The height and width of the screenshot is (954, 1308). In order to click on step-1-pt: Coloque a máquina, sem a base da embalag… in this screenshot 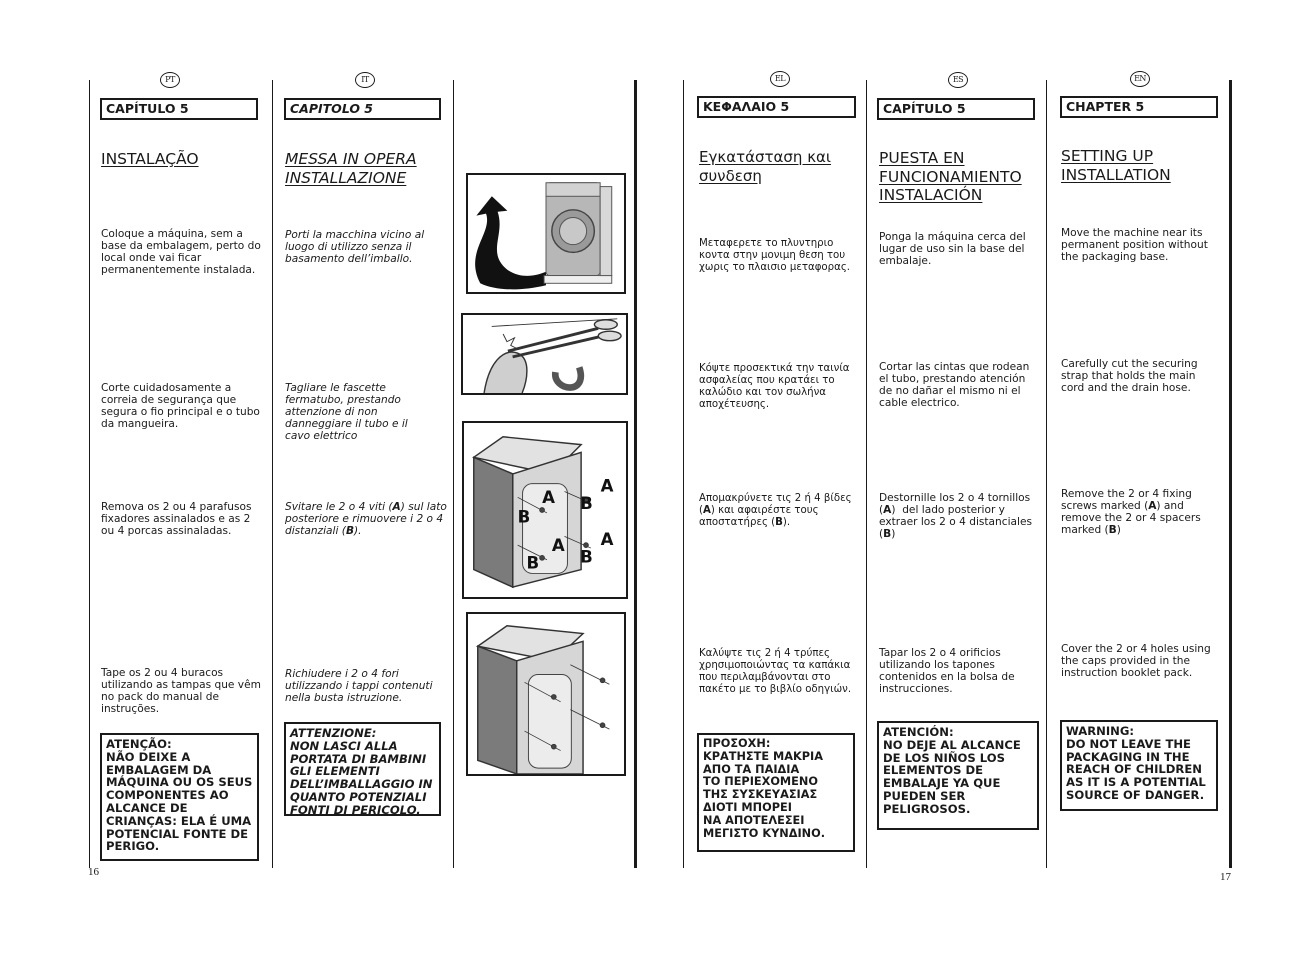, I will do `click(181, 252)`.